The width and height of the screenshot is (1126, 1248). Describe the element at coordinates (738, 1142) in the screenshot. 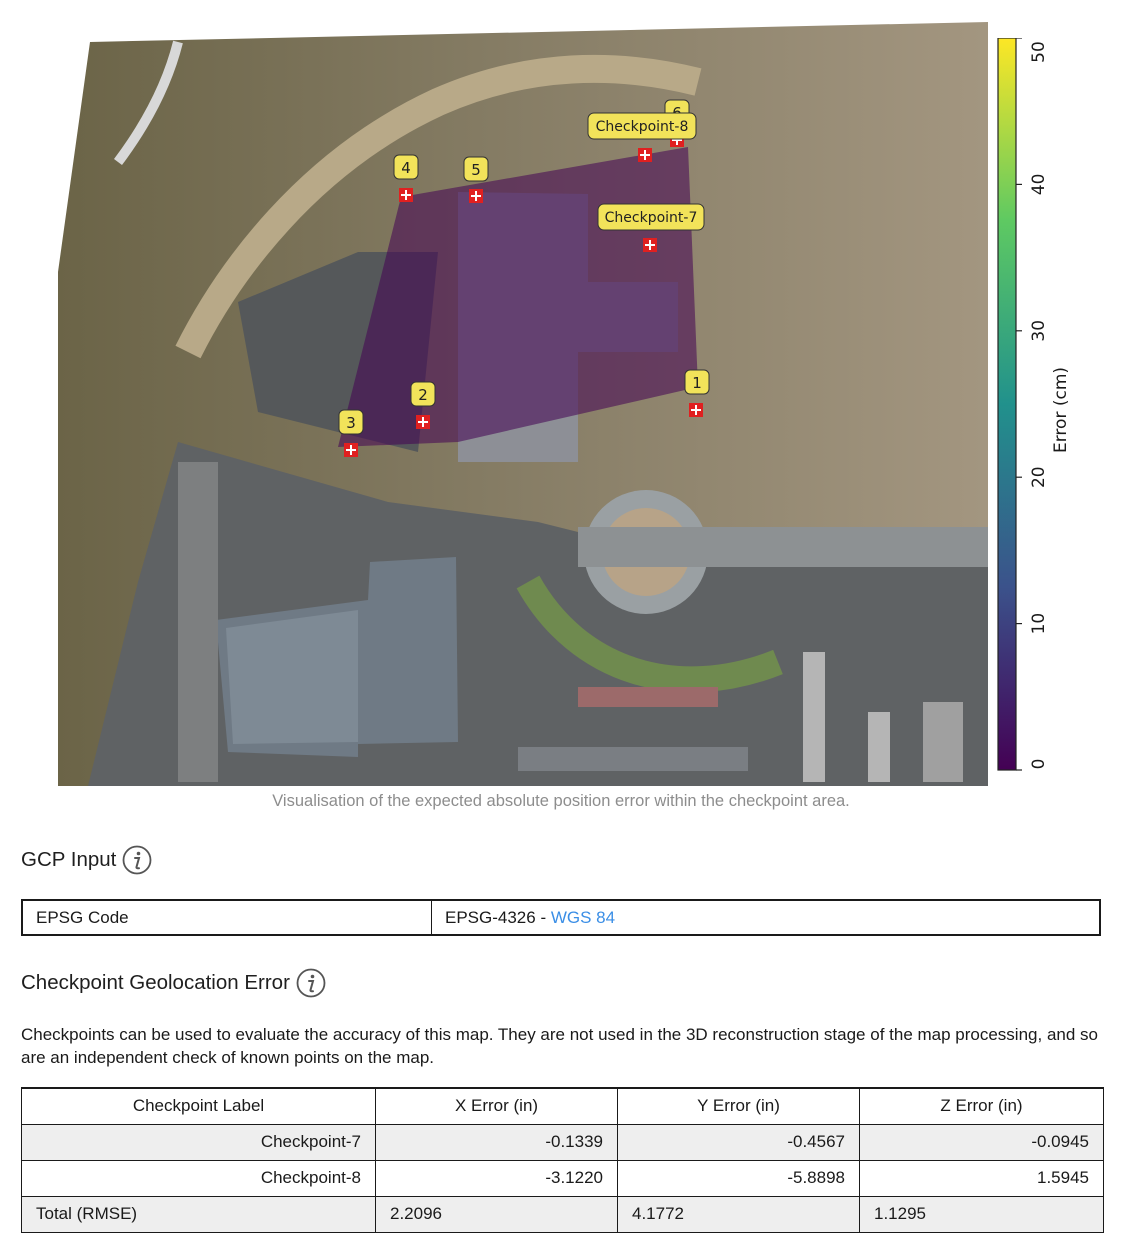

I see `cell-y-error: -0.4567` at that location.